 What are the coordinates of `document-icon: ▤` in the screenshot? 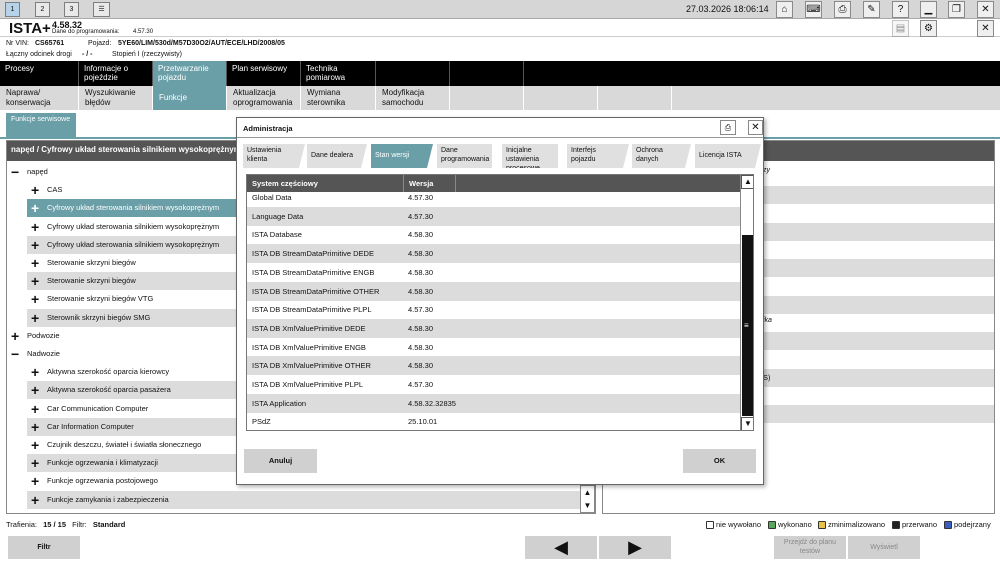 It's located at (900, 28).